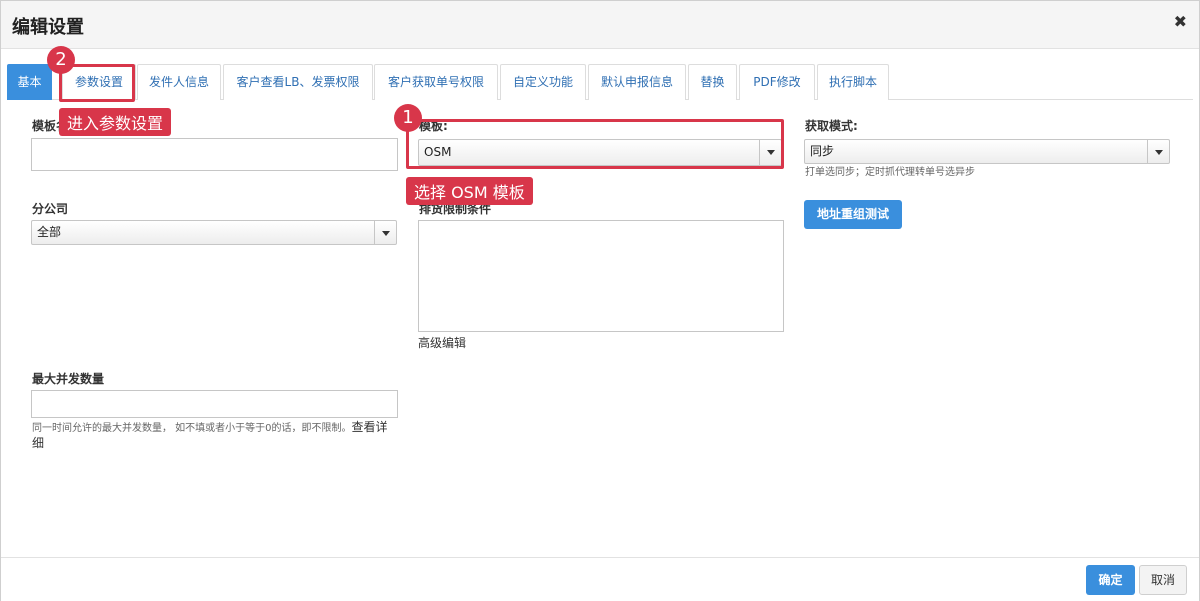 The width and height of the screenshot is (1200, 601). What do you see at coordinates (601, 276) in the screenshot?
I see `exclude-conditions-textarea` at bounding box center [601, 276].